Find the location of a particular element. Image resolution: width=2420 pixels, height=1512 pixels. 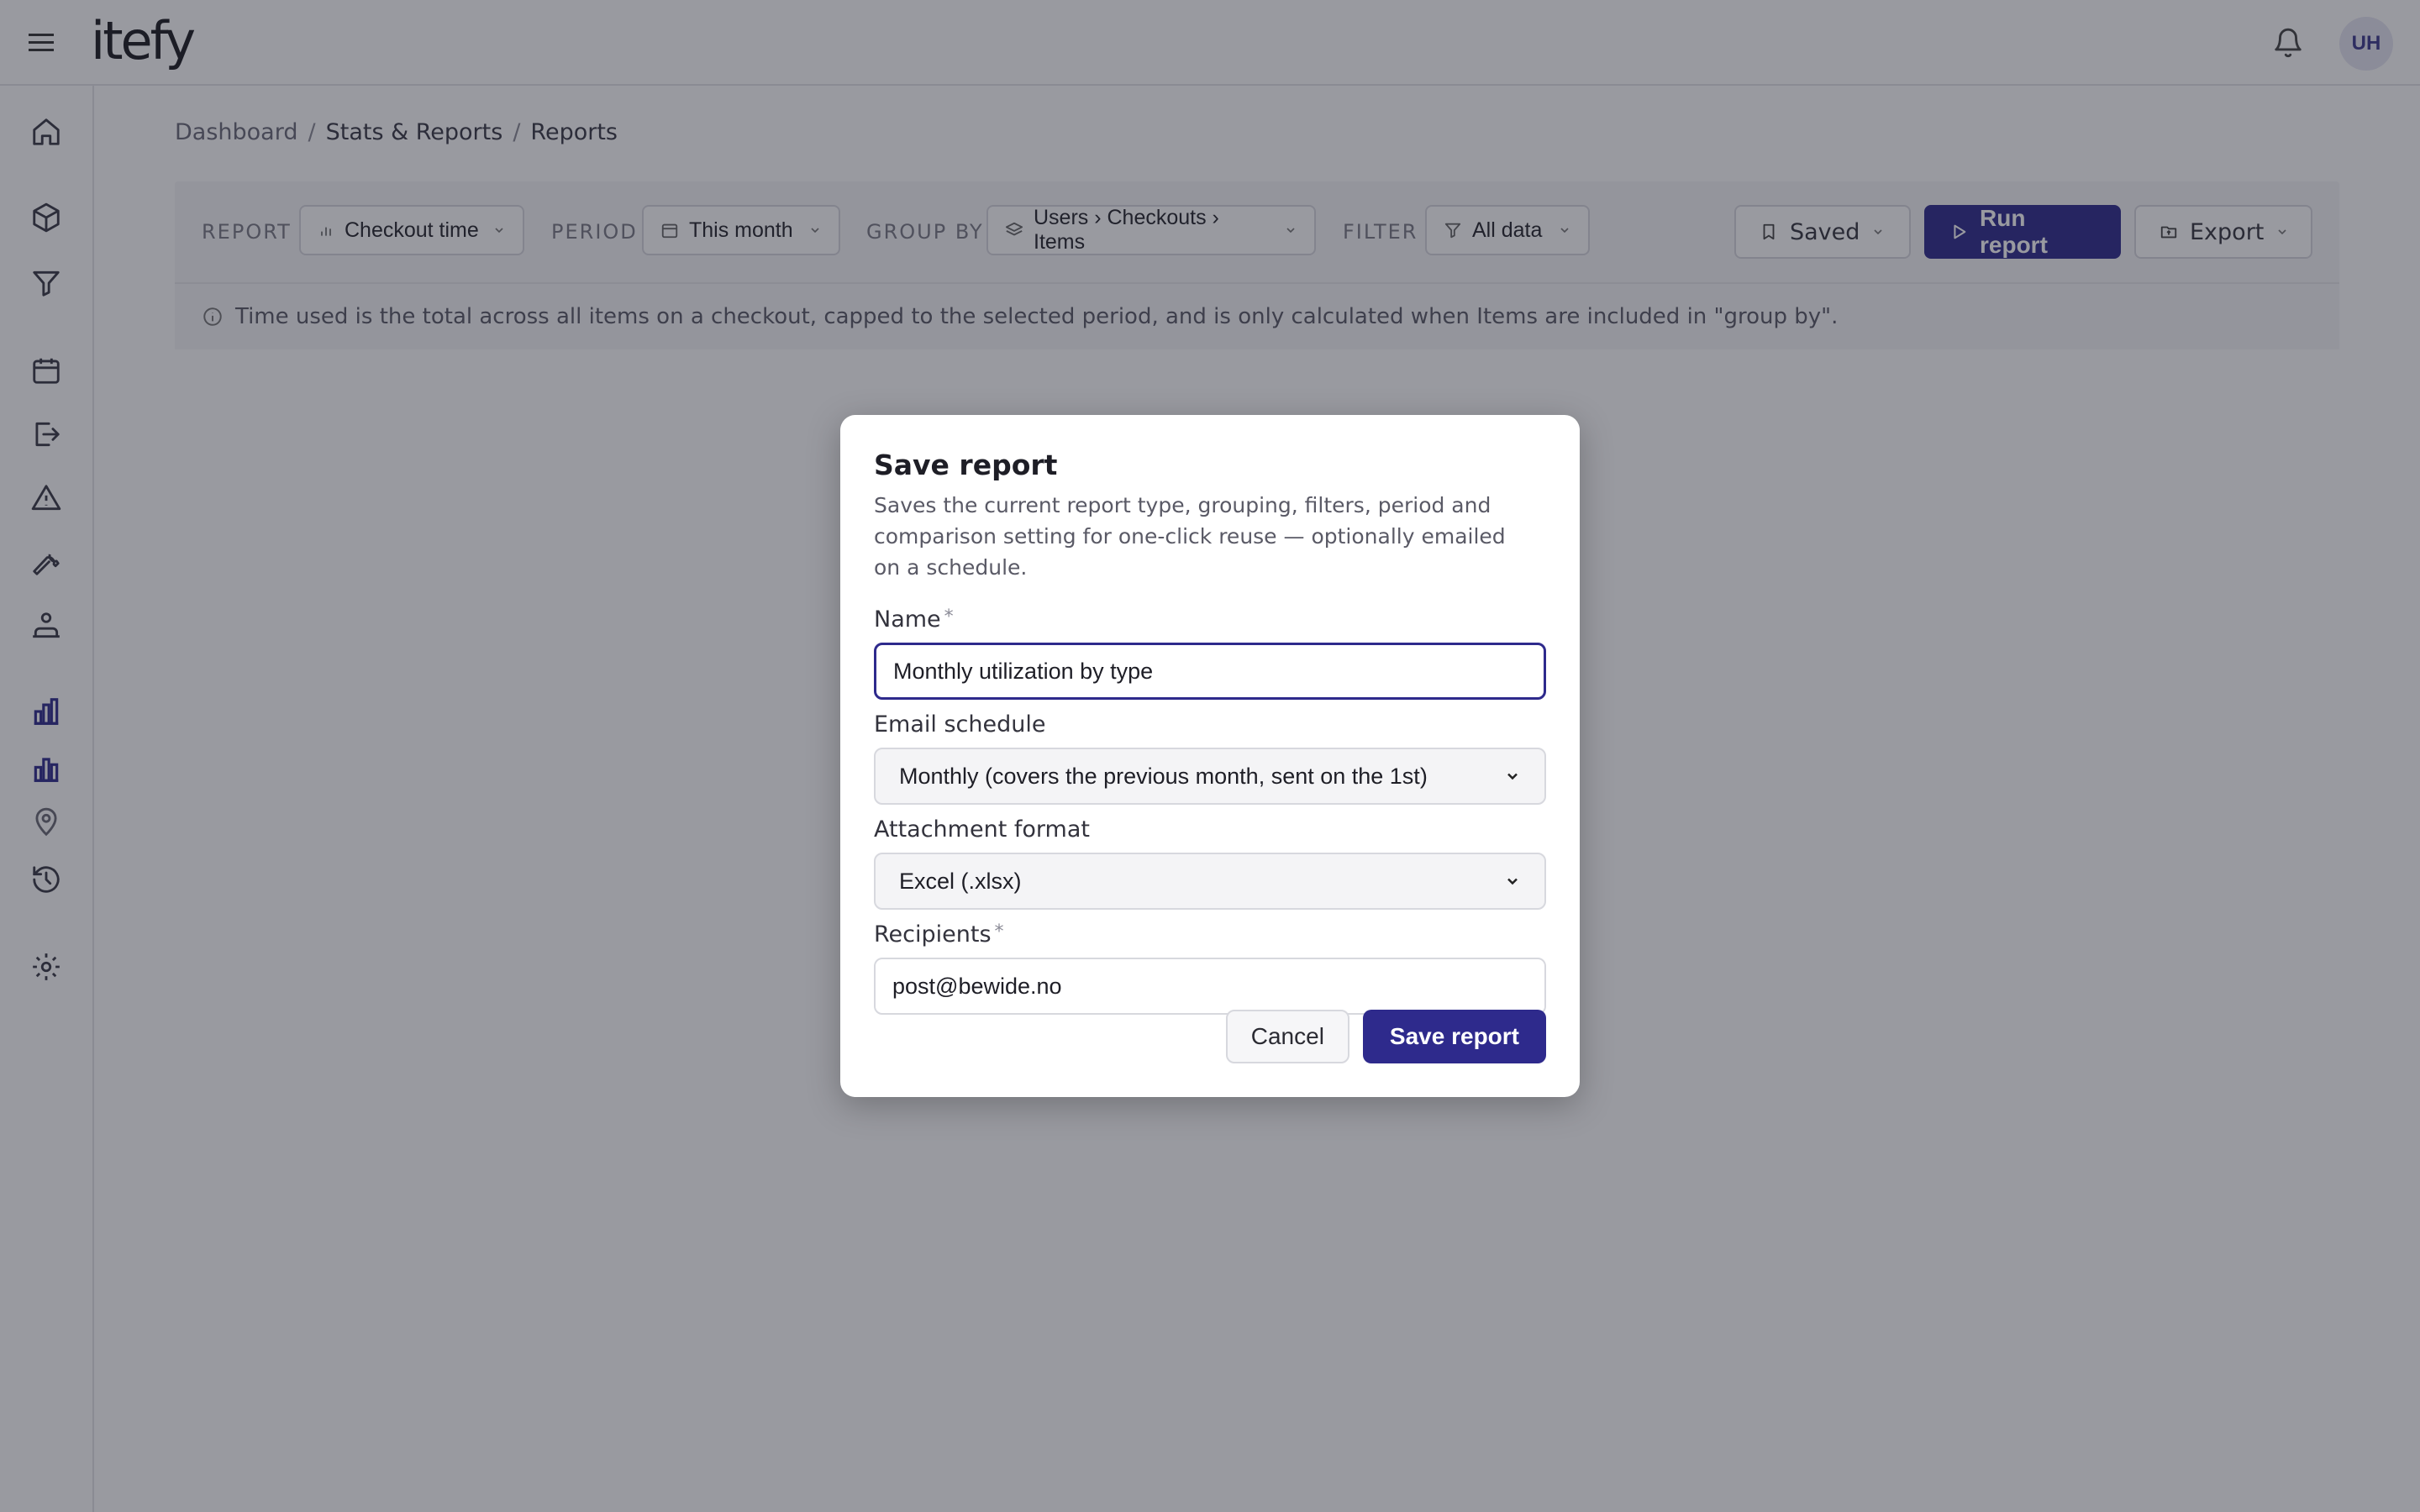

name-label: Name * is located at coordinates (1210, 619).